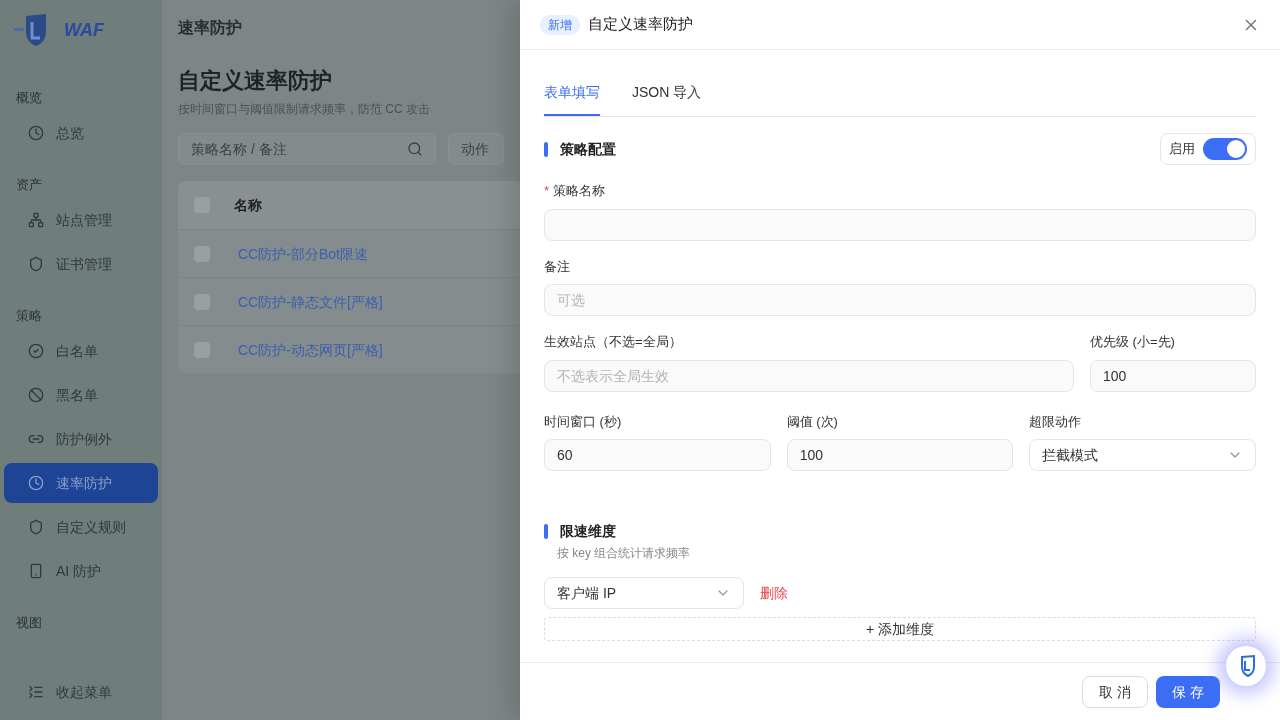  I want to click on action-select: 动作, so click(476, 149).